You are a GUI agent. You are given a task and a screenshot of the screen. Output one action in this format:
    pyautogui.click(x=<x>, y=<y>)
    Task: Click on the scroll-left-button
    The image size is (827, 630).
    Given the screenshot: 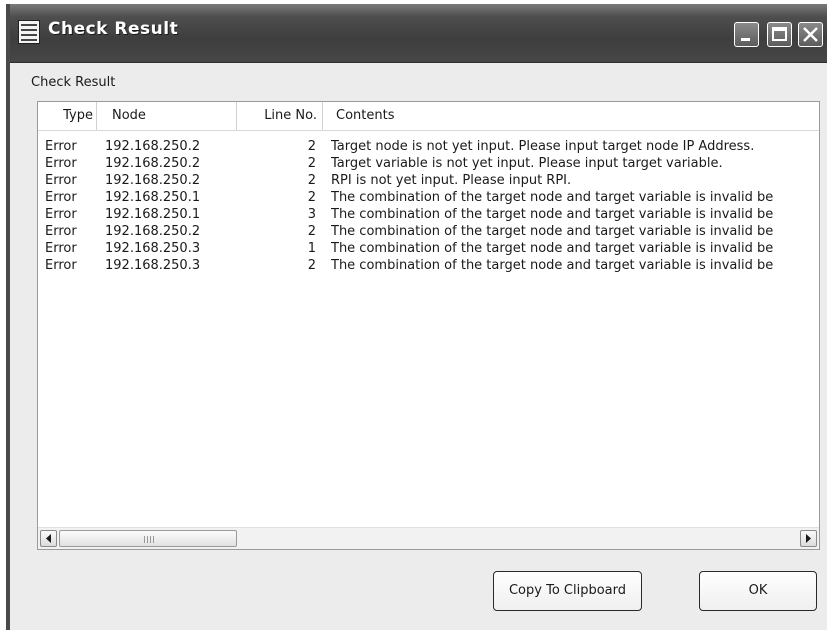 What is the action you would take?
    pyautogui.click(x=48, y=538)
    